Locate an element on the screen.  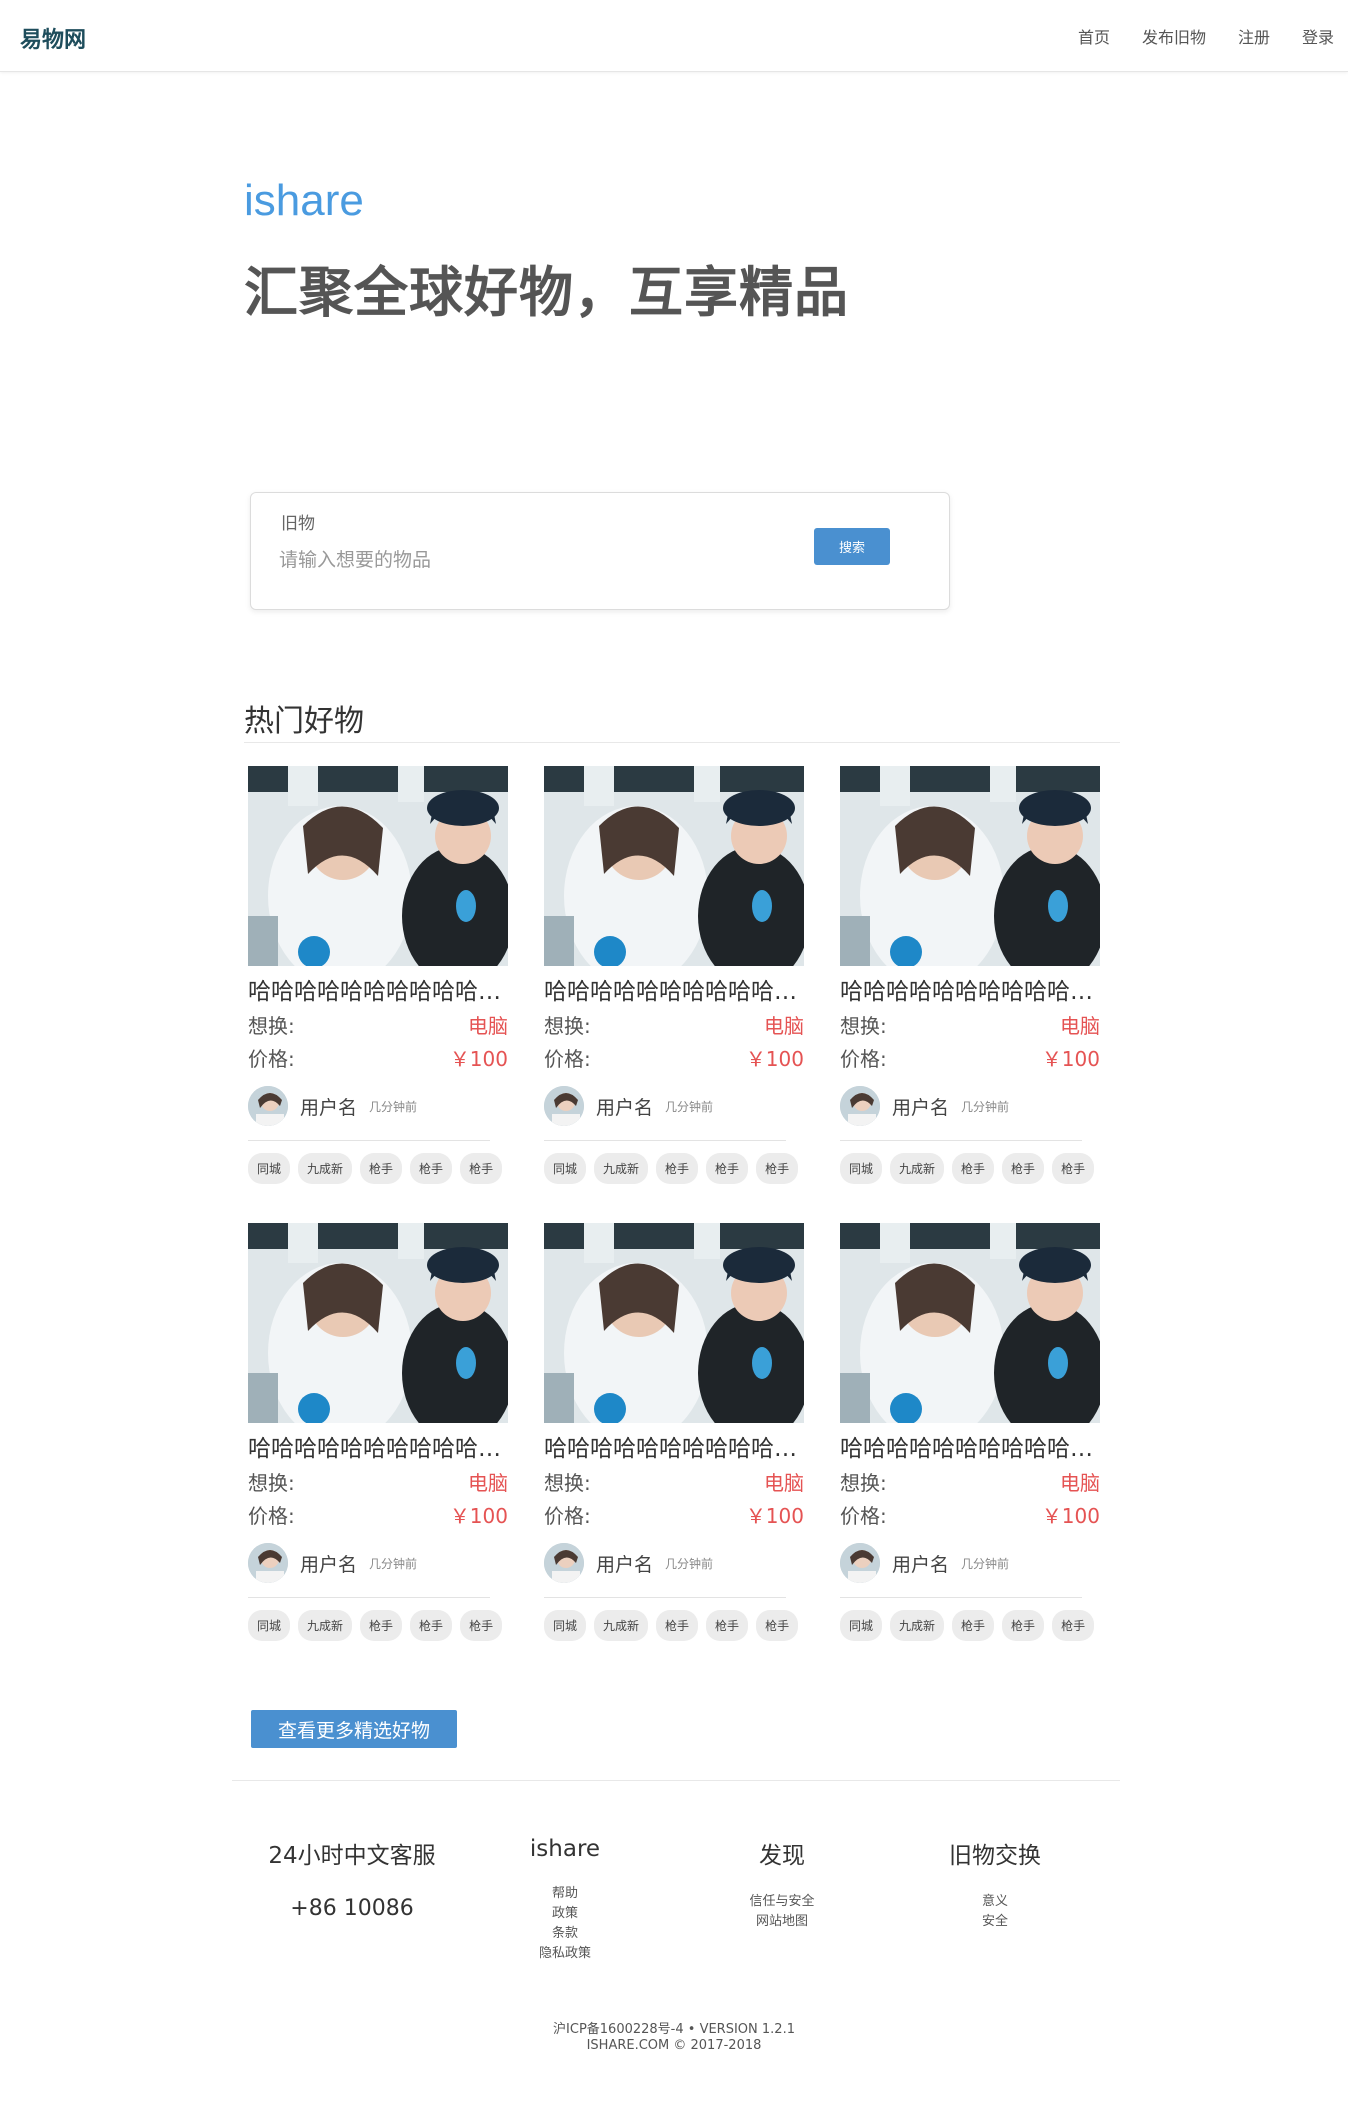
footer-link-privacy: 隐私政策 is located at coordinates (565, 1954).